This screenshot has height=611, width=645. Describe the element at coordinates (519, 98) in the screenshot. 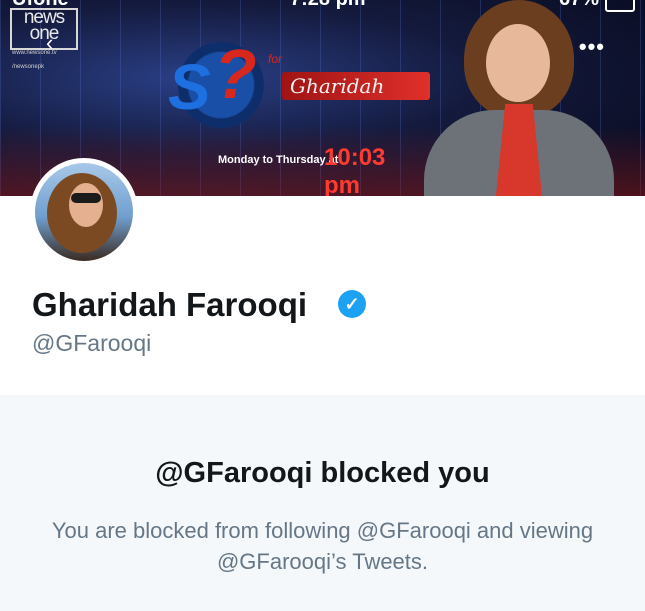

I see `host-photo` at that location.